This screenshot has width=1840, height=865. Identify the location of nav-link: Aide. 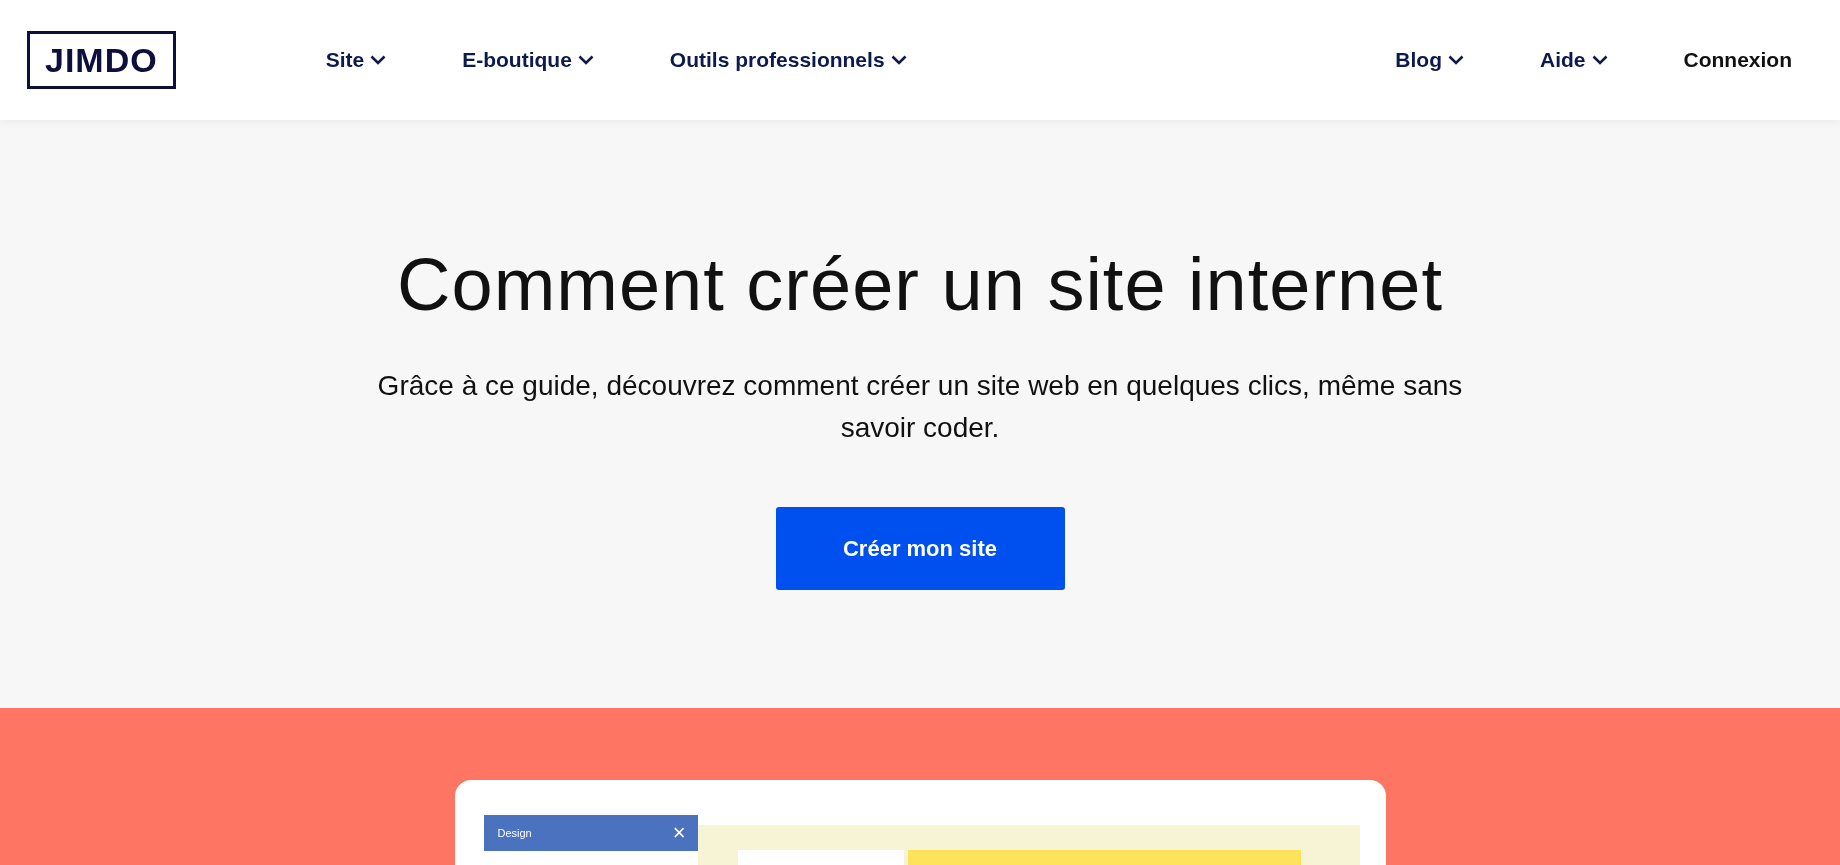
(1574, 60).